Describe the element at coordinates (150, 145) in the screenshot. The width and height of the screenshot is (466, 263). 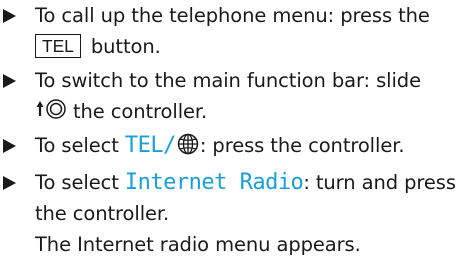
I see `tel-menu-label: TEL/` at that location.